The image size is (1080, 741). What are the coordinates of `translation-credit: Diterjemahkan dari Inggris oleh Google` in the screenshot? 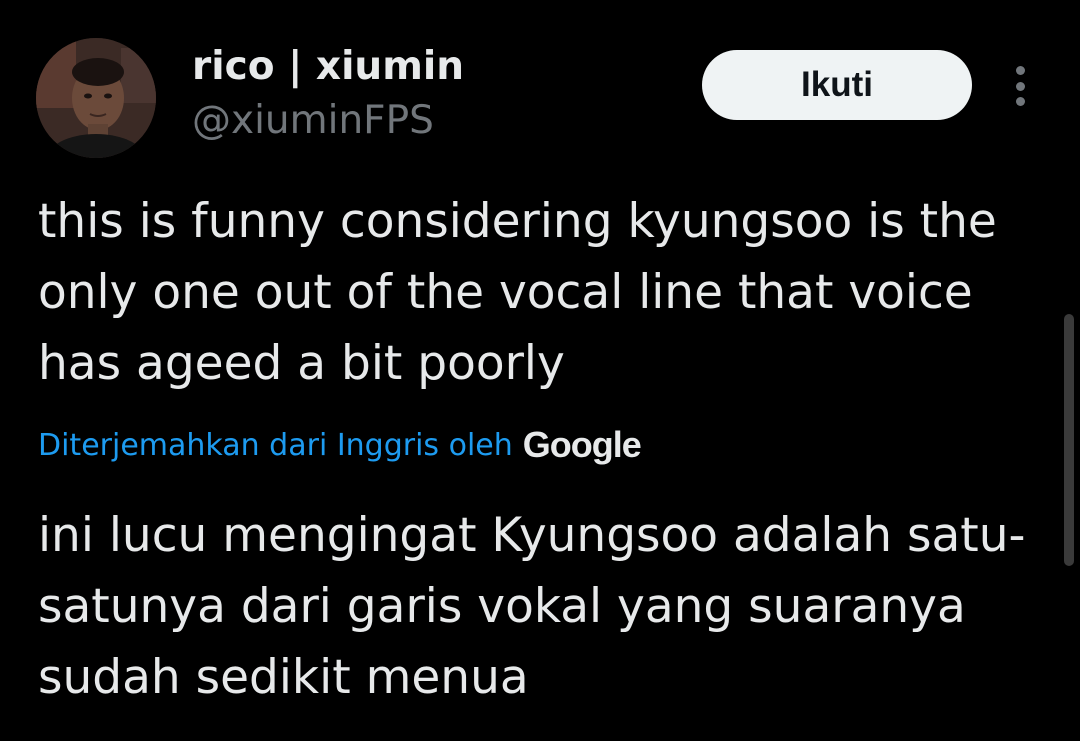 It's located at (340, 445).